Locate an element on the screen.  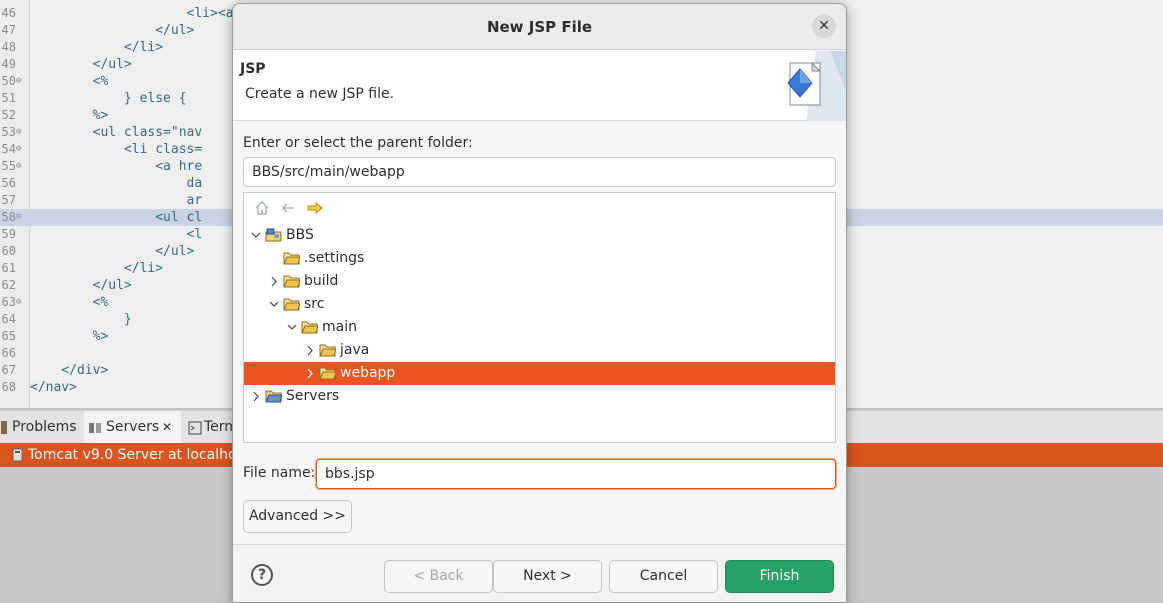
file-name-input is located at coordinates (576, 474).